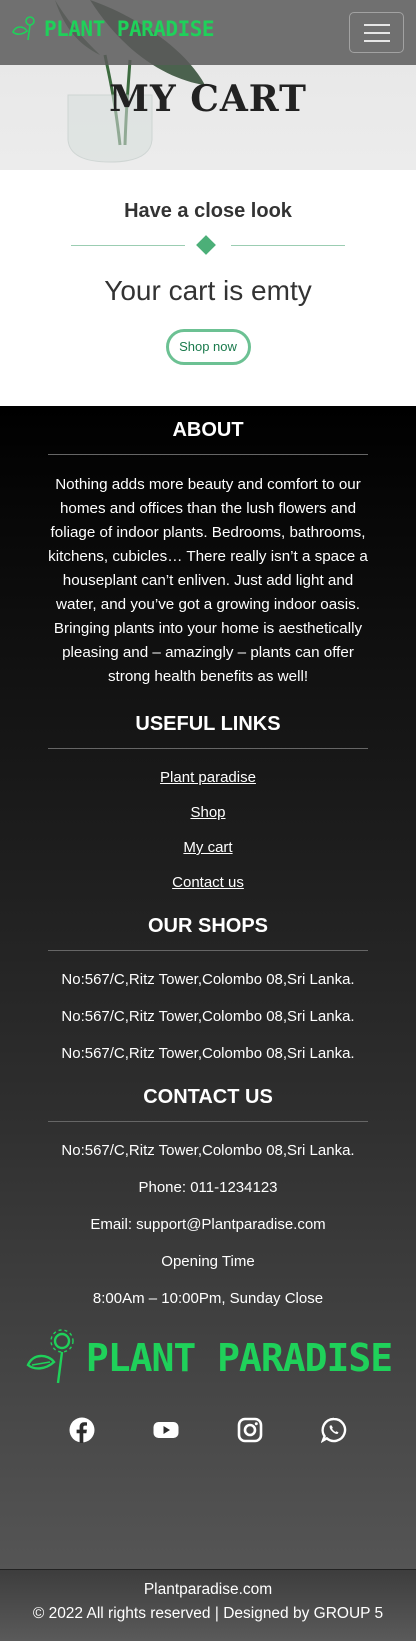  I want to click on opening-hours: 8:00Am – 10:00Pm, Sunday Close, so click(208, 1298).